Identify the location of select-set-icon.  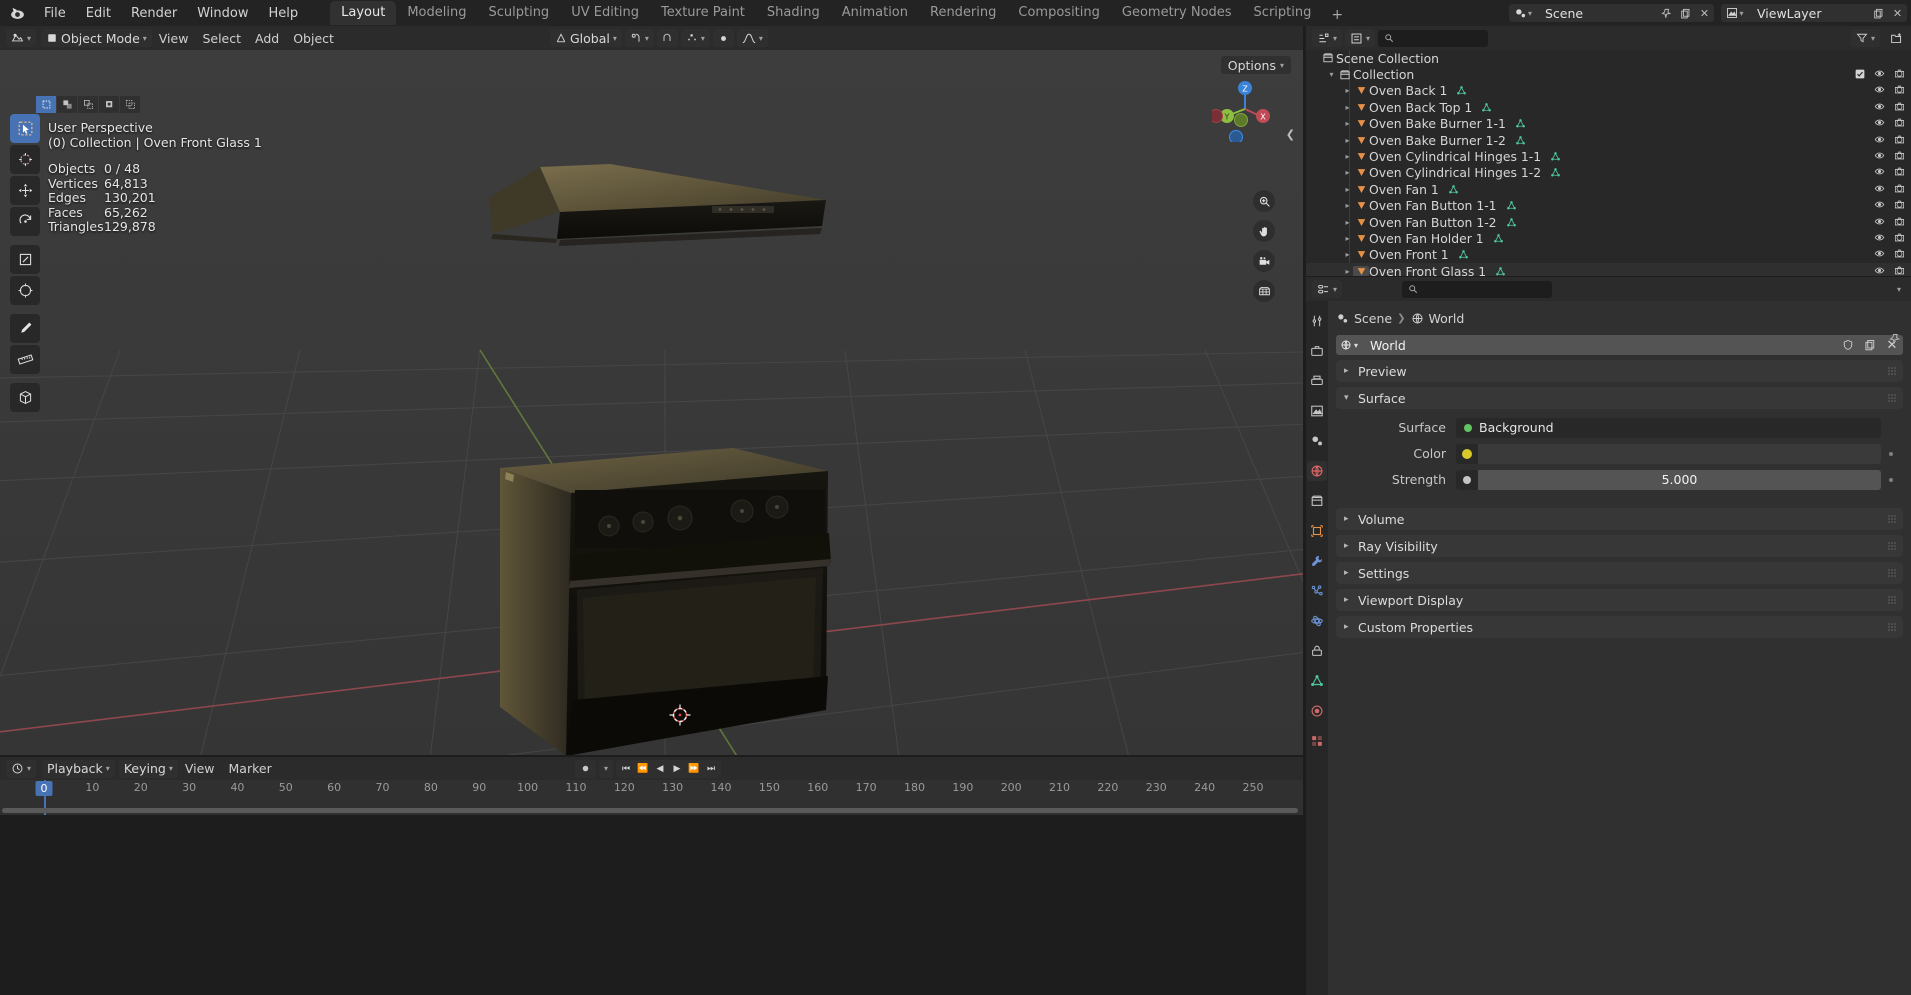
(46, 104).